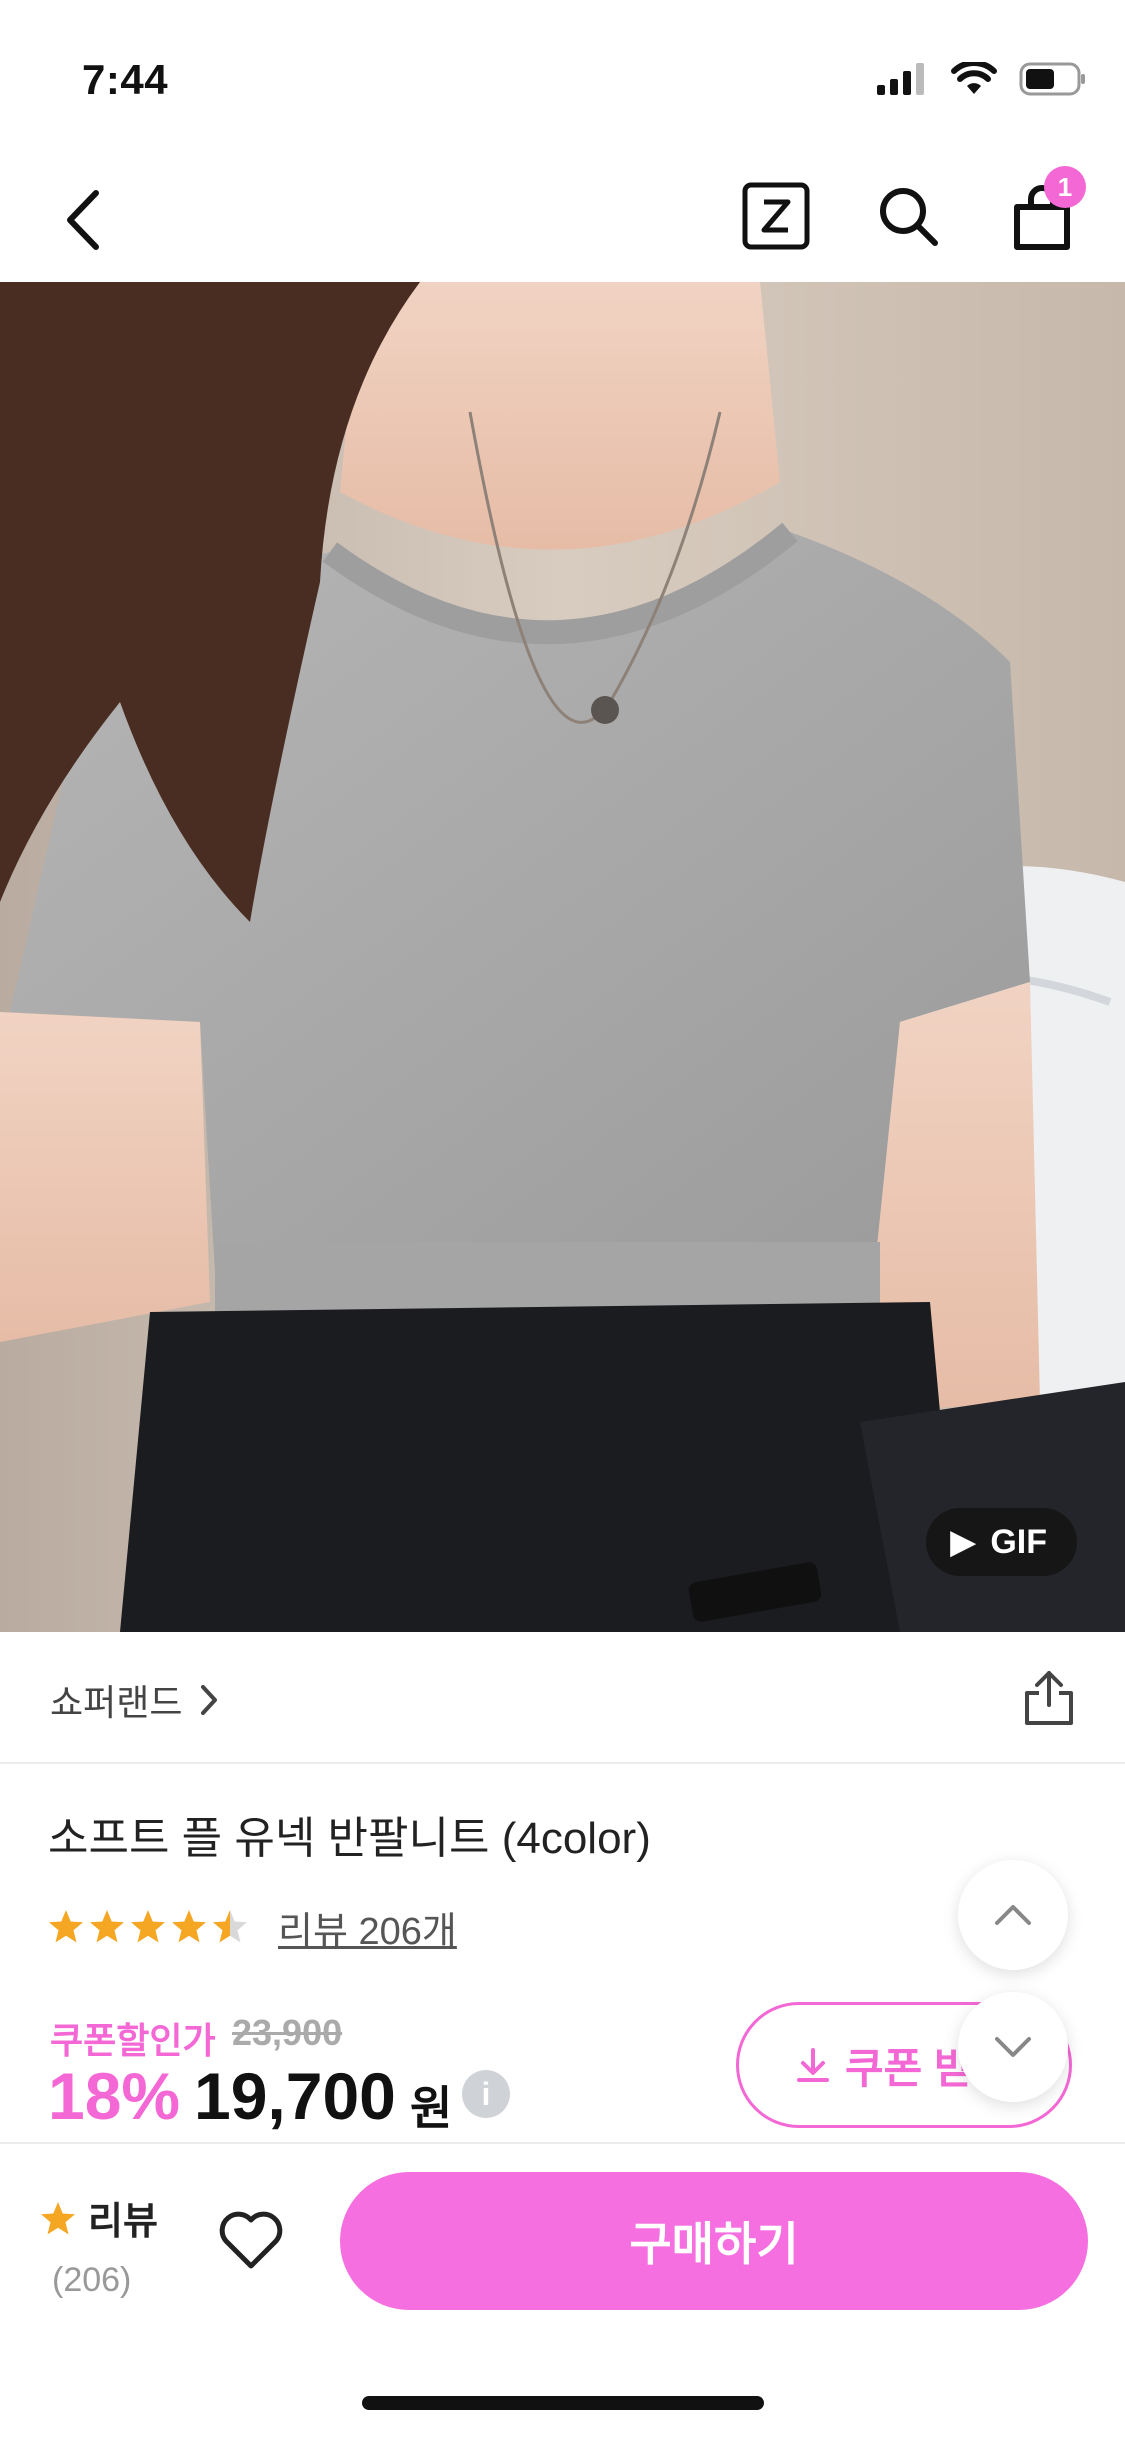  I want to click on zigzag-logo-icon, so click(776, 216).